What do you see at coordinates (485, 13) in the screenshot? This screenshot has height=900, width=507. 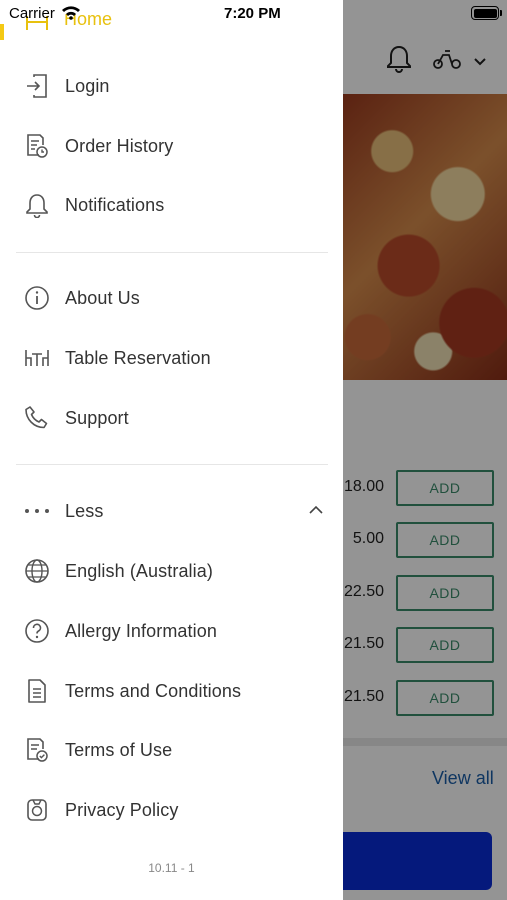 I see `battery-icon` at bounding box center [485, 13].